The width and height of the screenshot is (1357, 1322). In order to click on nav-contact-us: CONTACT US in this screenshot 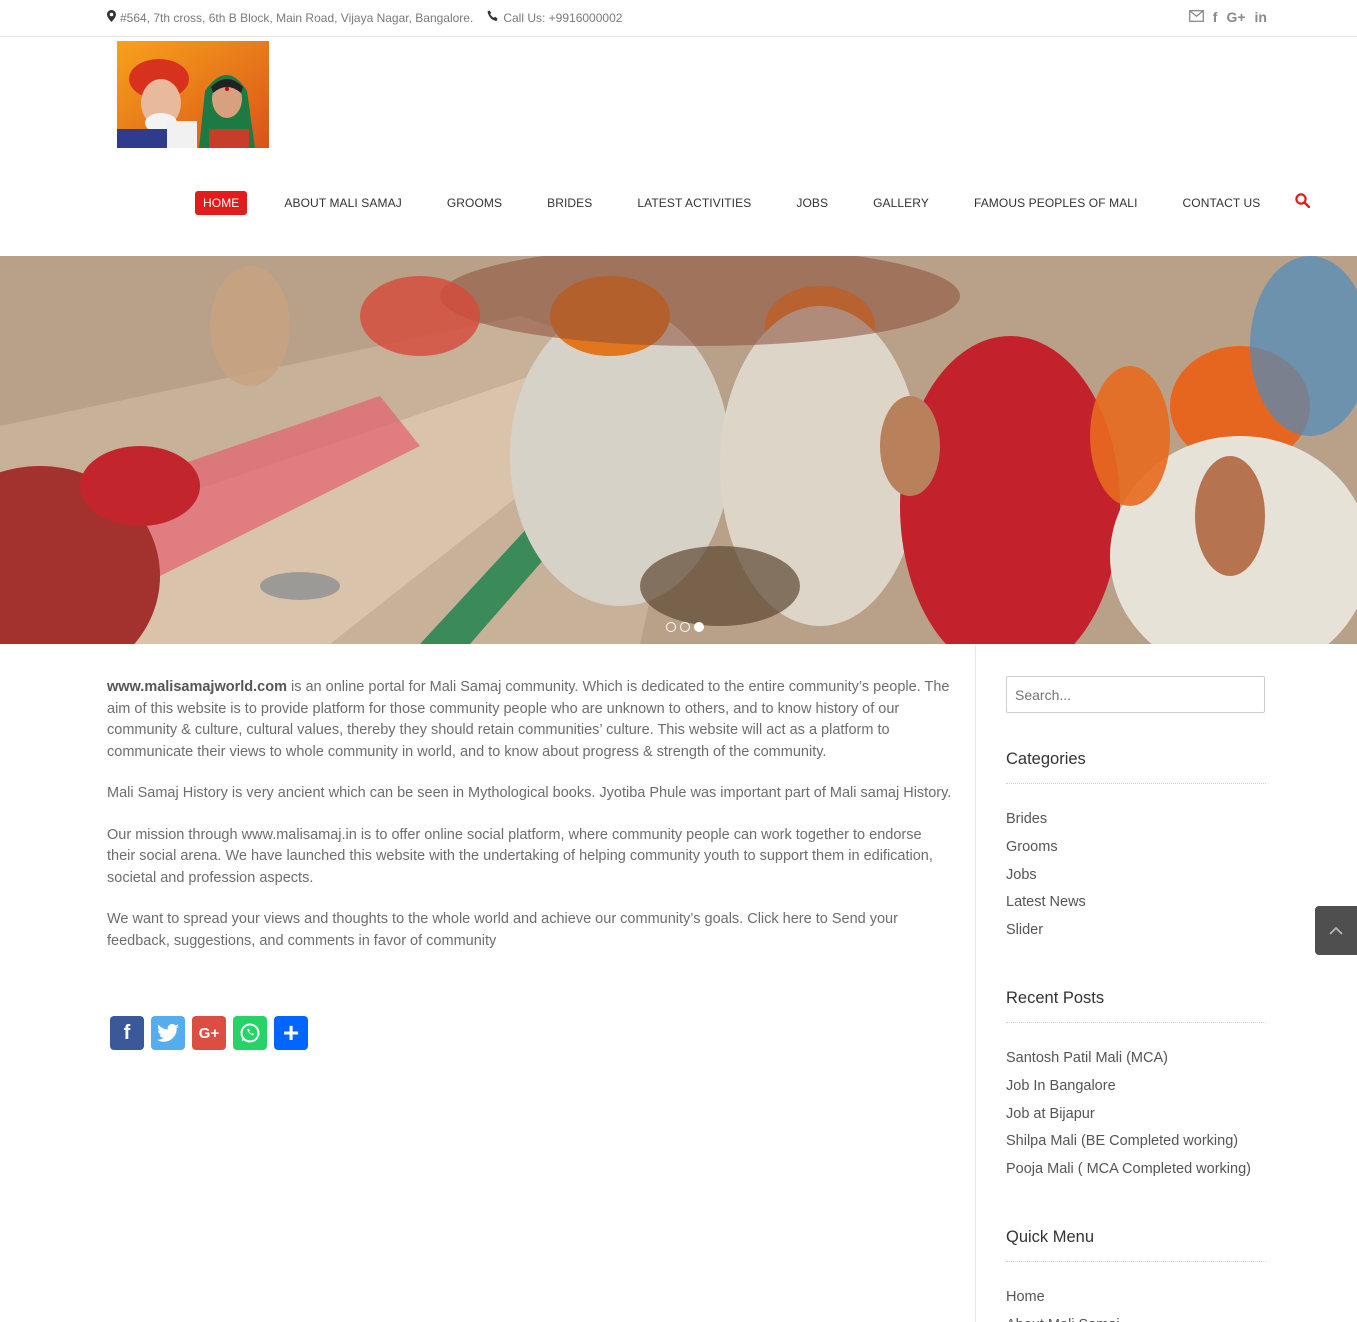, I will do `click(1222, 203)`.